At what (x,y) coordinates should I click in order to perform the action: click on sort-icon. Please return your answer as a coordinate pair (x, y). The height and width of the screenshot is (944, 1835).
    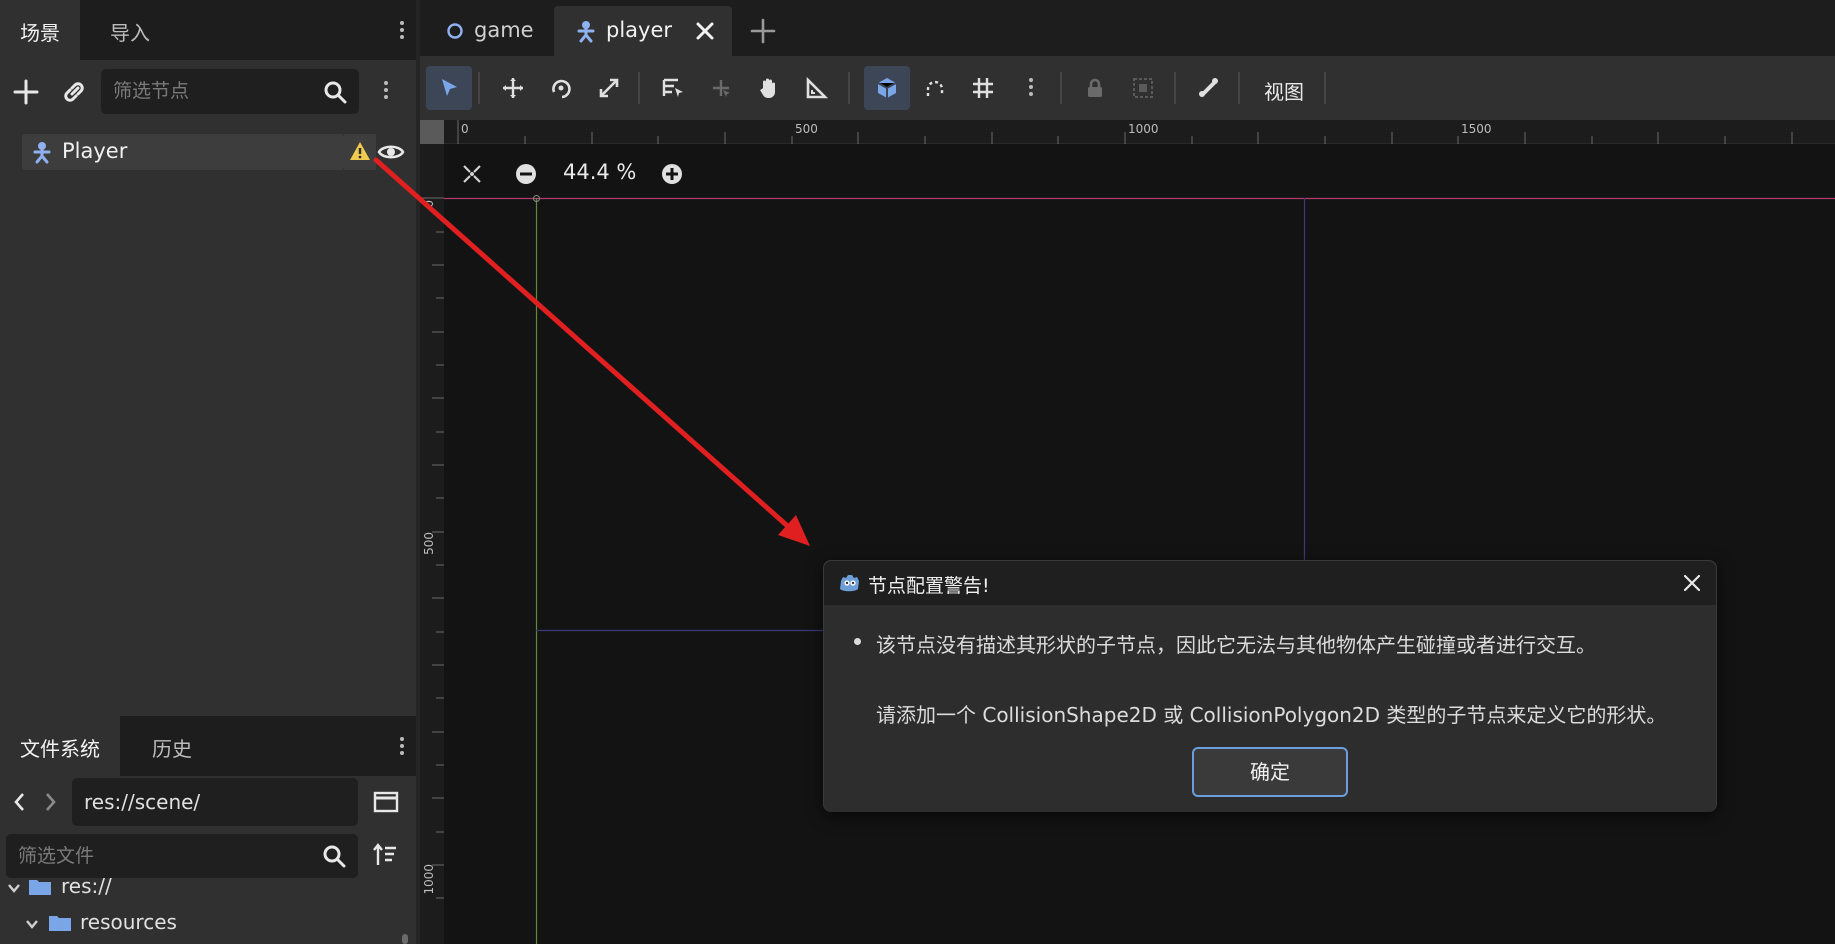
    Looking at the image, I should click on (385, 855).